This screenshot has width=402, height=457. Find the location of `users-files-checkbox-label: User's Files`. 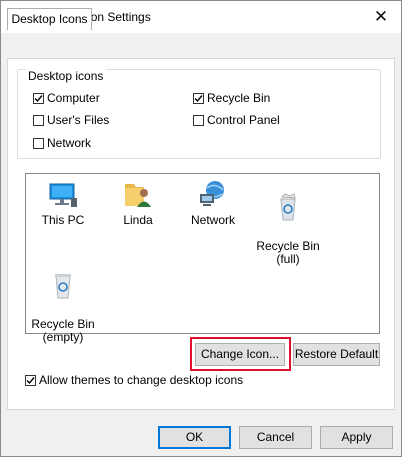

users-files-checkbox-label: User's Files is located at coordinates (78, 120).